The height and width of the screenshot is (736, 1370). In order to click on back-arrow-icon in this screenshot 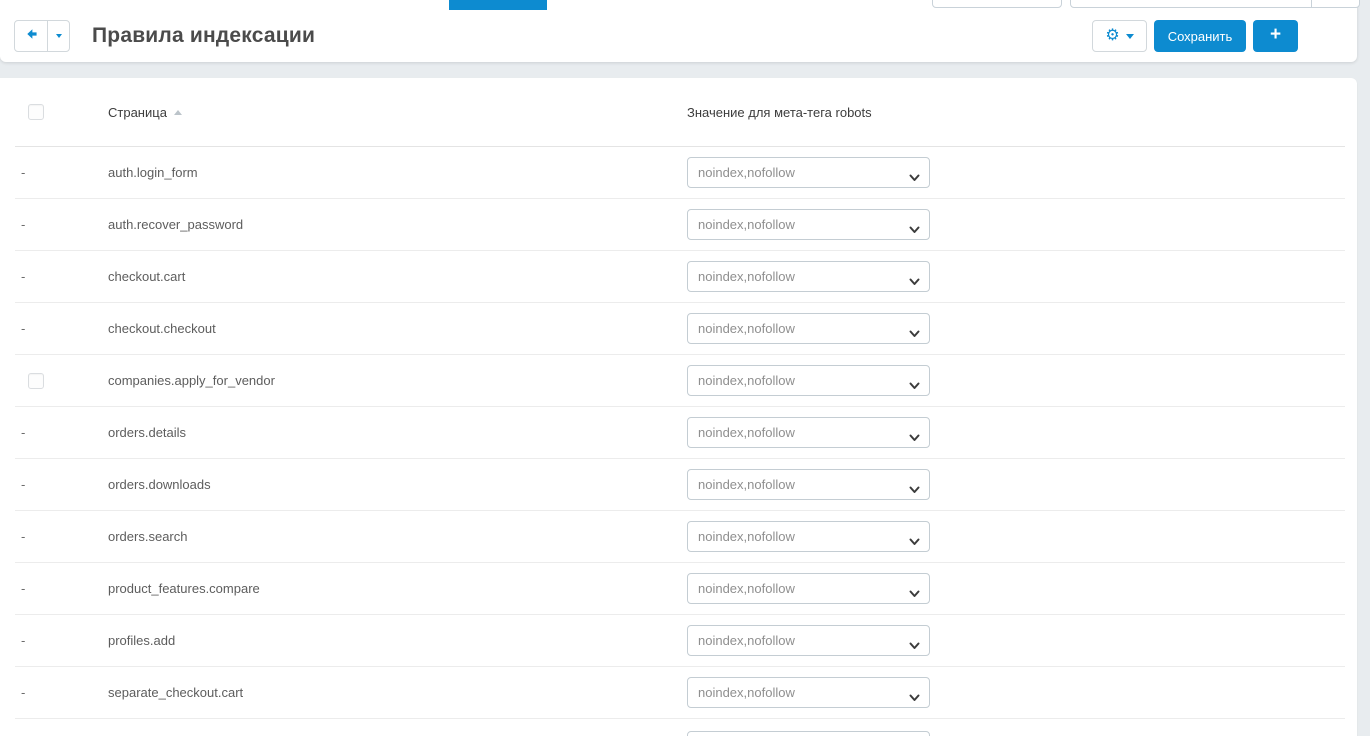, I will do `click(31, 36)`.